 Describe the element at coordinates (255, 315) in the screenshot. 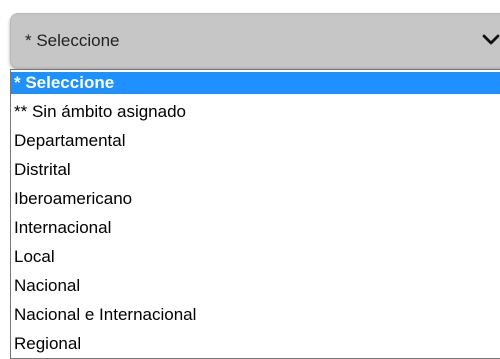

I see `option-nacional-e-internacional: Nacional e Internacional` at that location.